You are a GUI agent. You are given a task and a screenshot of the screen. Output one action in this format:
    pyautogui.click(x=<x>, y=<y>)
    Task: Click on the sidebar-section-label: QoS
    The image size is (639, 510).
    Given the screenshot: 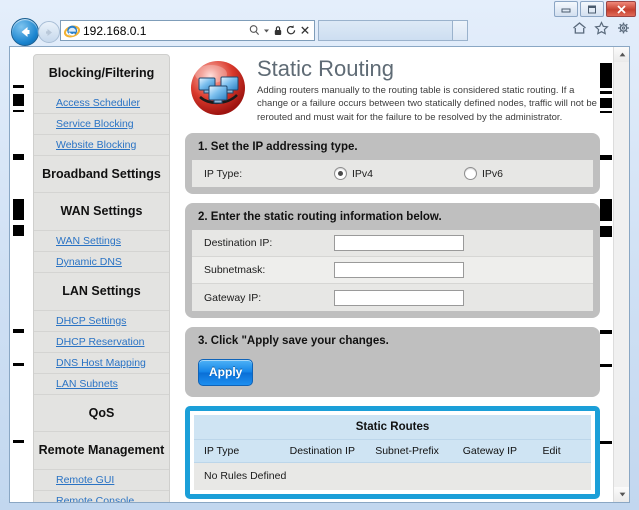 What is the action you would take?
    pyautogui.click(x=101, y=412)
    